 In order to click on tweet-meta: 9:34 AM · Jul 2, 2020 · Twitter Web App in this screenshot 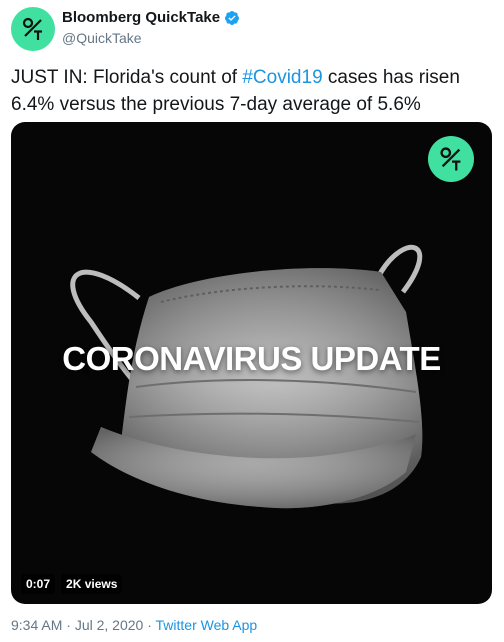, I will do `click(134, 625)`.